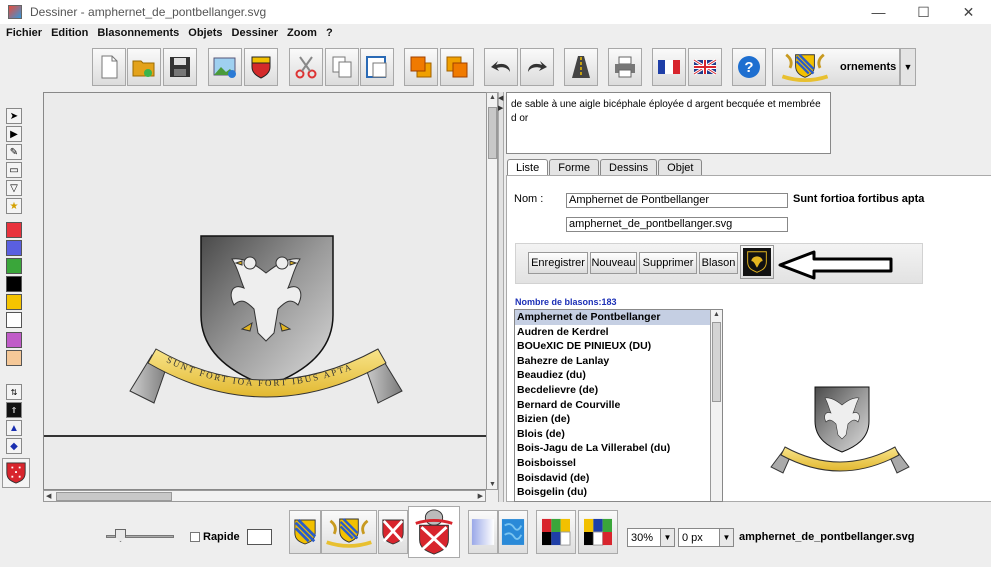  What do you see at coordinates (14, 428) in the screenshot?
I see `triangle-tool: ▲` at bounding box center [14, 428].